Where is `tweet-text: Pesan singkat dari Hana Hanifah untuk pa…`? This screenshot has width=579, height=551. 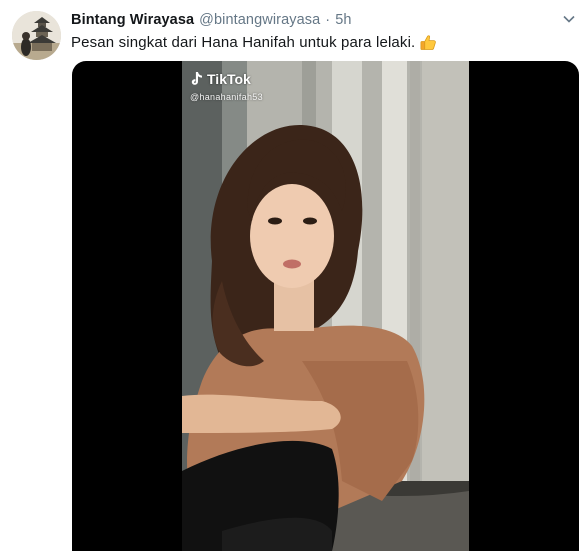
tweet-text: Pesan singkat dari Hana Hanifah untuk pa… is located at coordinates (254, 42).